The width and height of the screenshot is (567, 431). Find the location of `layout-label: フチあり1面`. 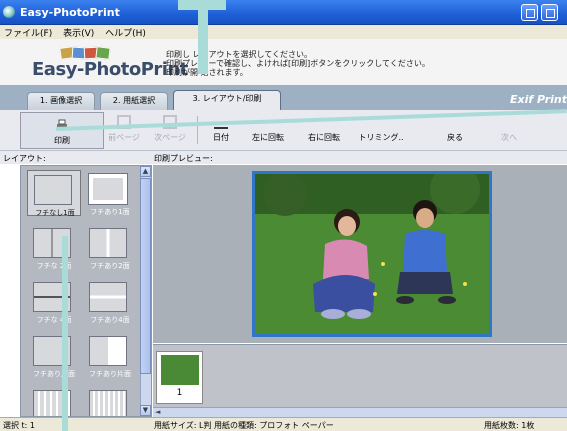

layout-label: フチあり1面 is located at coordinates (110, 212).